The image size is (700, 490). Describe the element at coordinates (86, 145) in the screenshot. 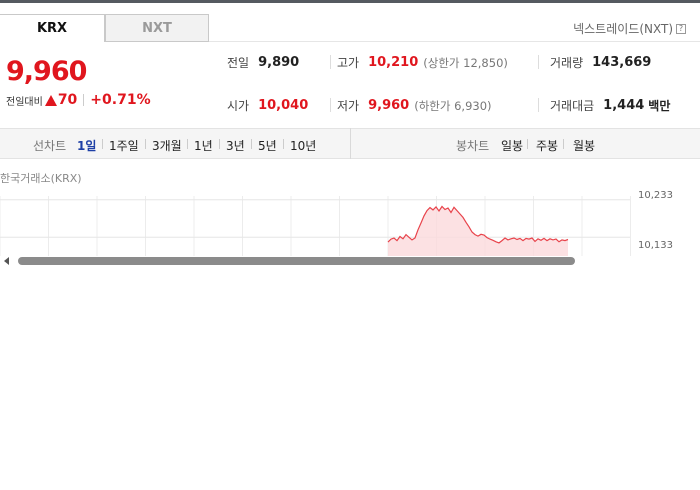

I see `period-1d: 1일` at that location.